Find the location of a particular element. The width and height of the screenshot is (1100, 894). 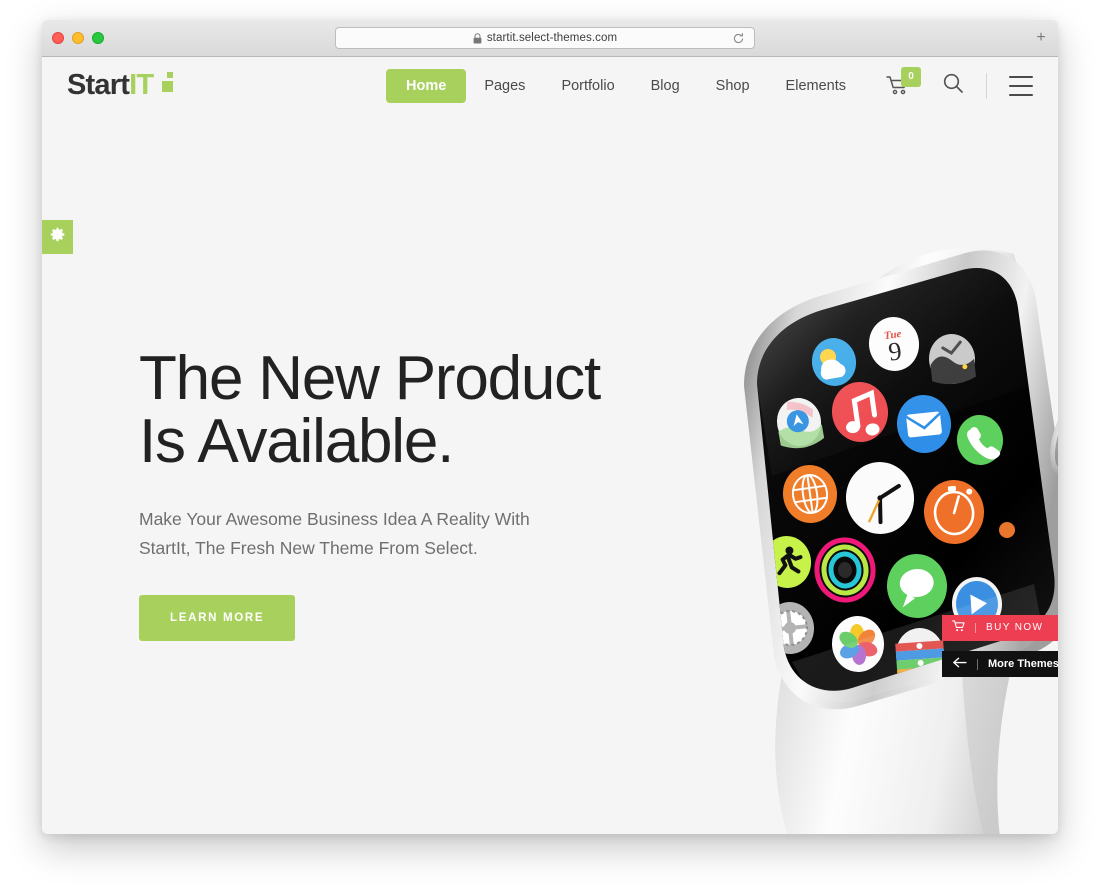

more-themes-button: More Themes is located at coordinates (1000, 664).